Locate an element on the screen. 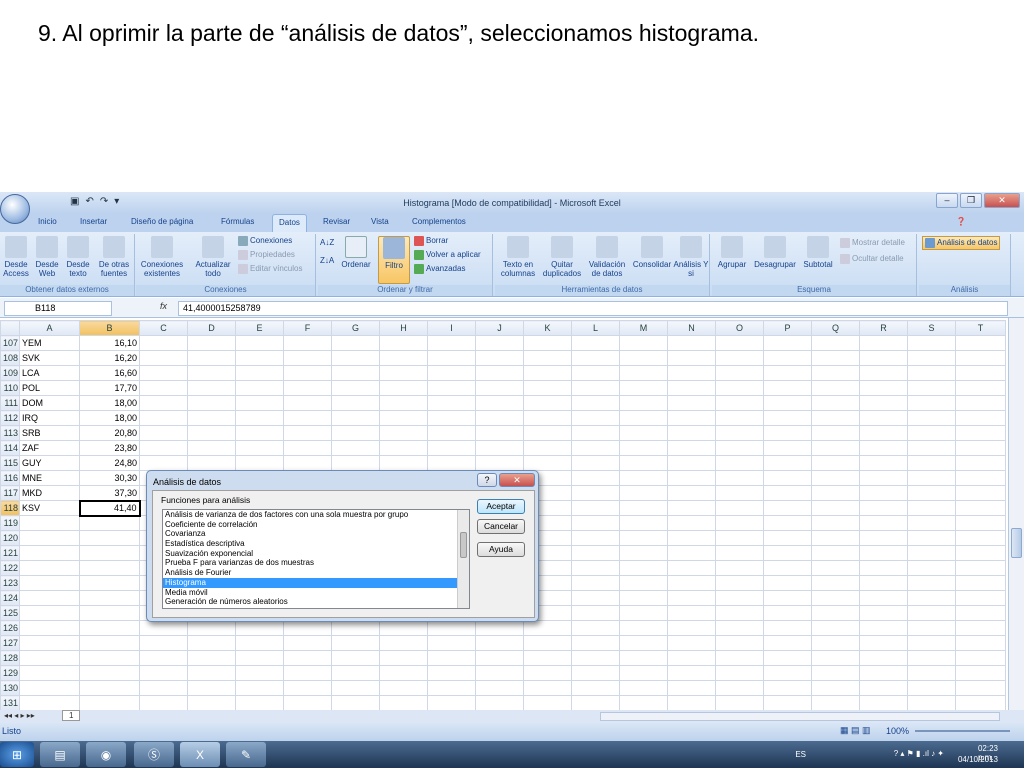 The width and height of the screenshot is (1024, 768). desde-web-button: Desde Web is located at coordinates (47, 257).